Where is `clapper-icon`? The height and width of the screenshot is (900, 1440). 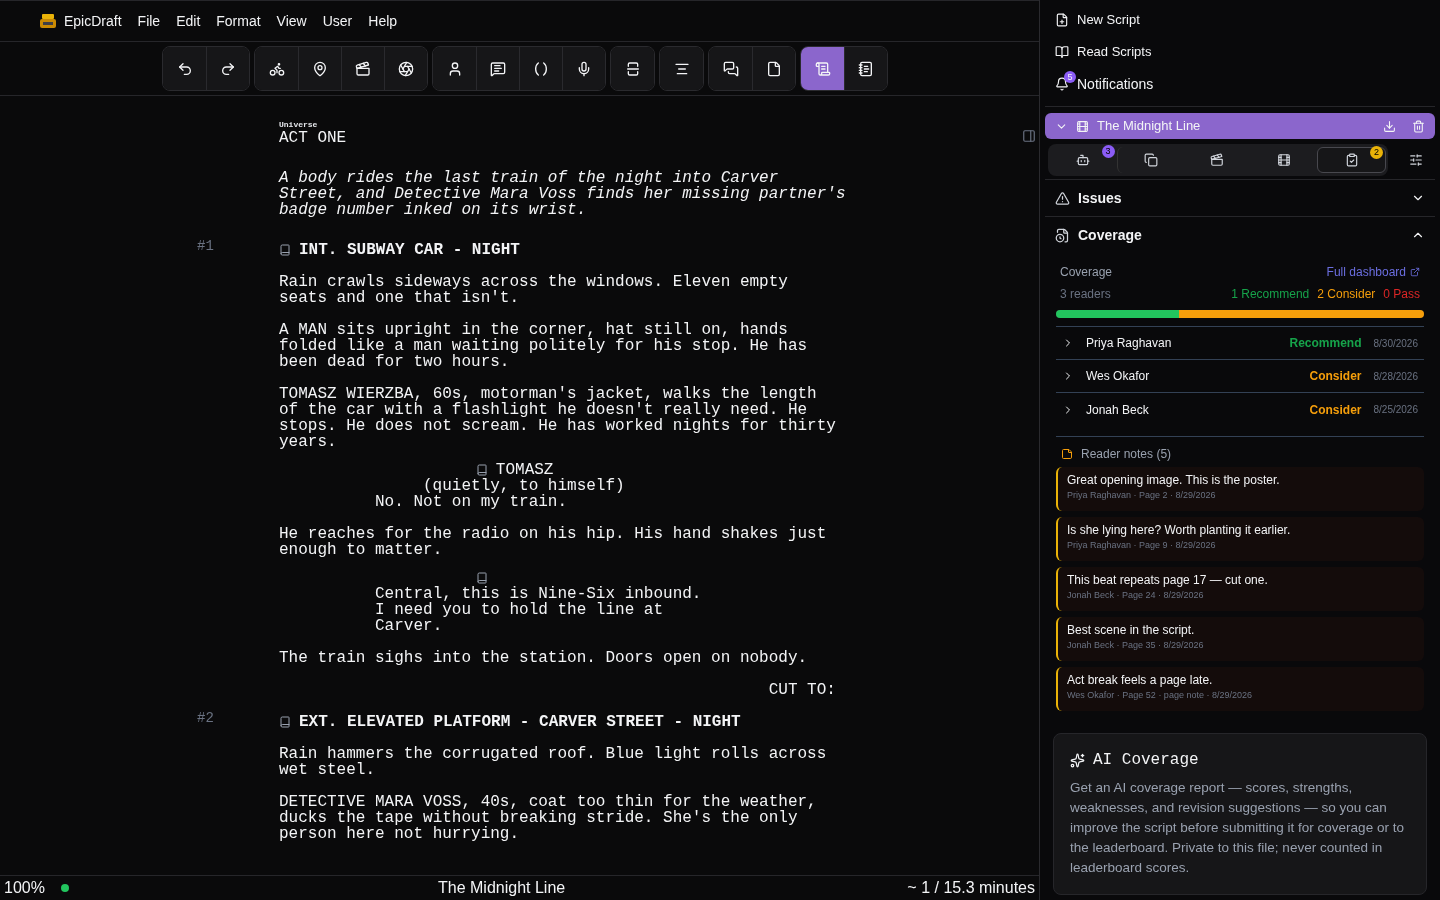
clapper-icon is located at coordinates (1217, 160).